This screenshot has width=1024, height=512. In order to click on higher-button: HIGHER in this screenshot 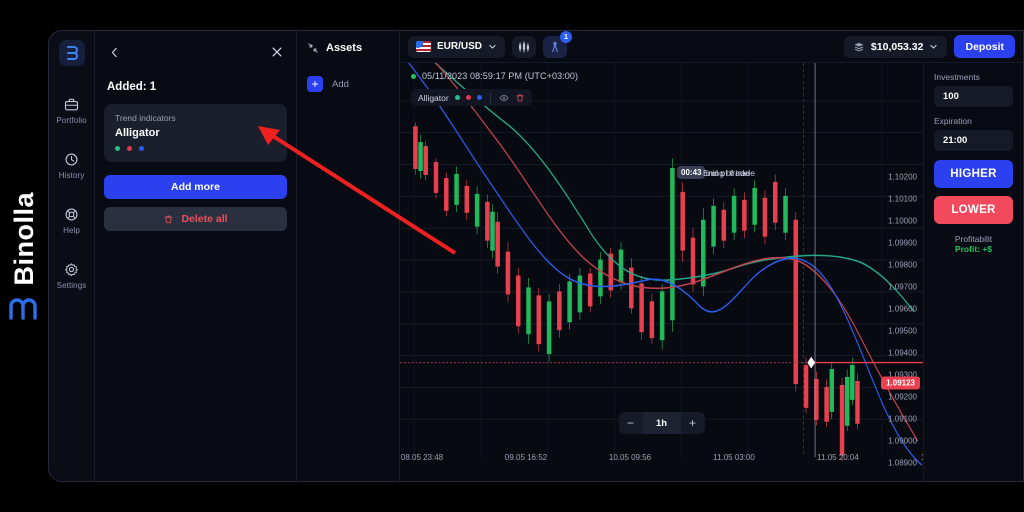, I will do `click(973, 174)`.